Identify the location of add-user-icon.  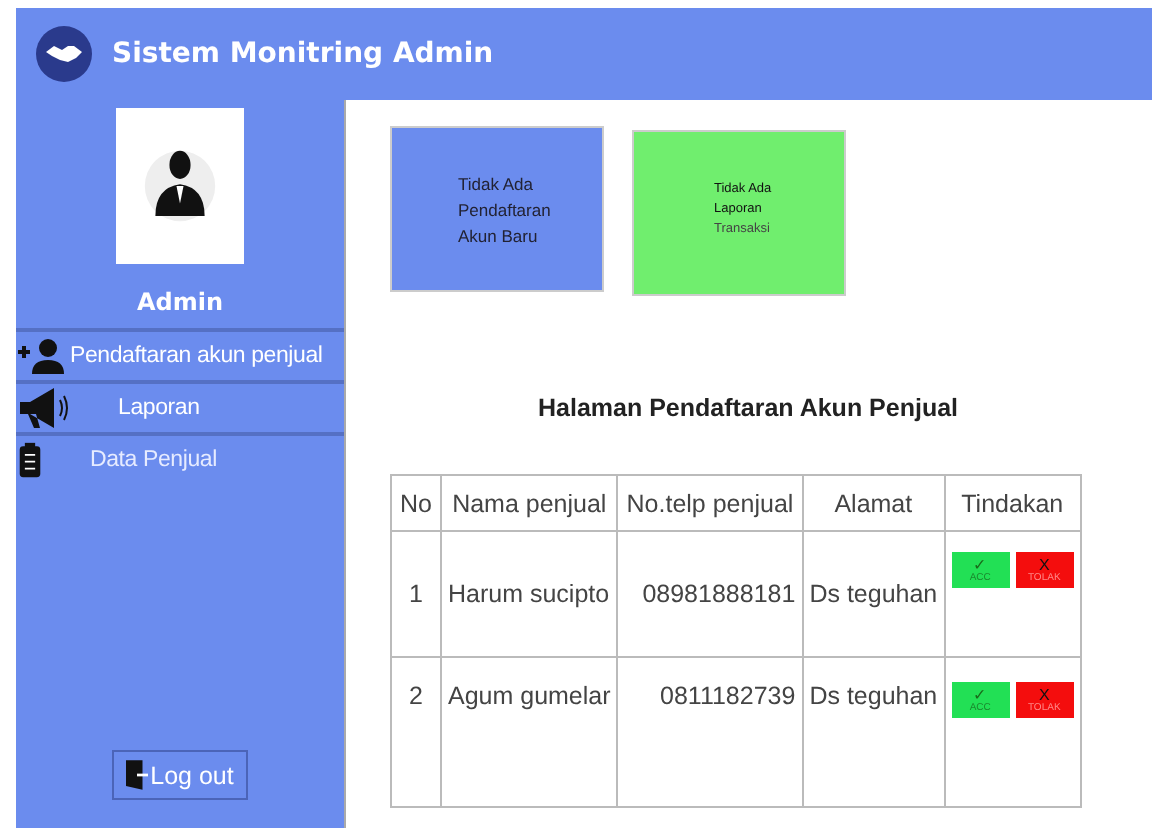
(42, 356).